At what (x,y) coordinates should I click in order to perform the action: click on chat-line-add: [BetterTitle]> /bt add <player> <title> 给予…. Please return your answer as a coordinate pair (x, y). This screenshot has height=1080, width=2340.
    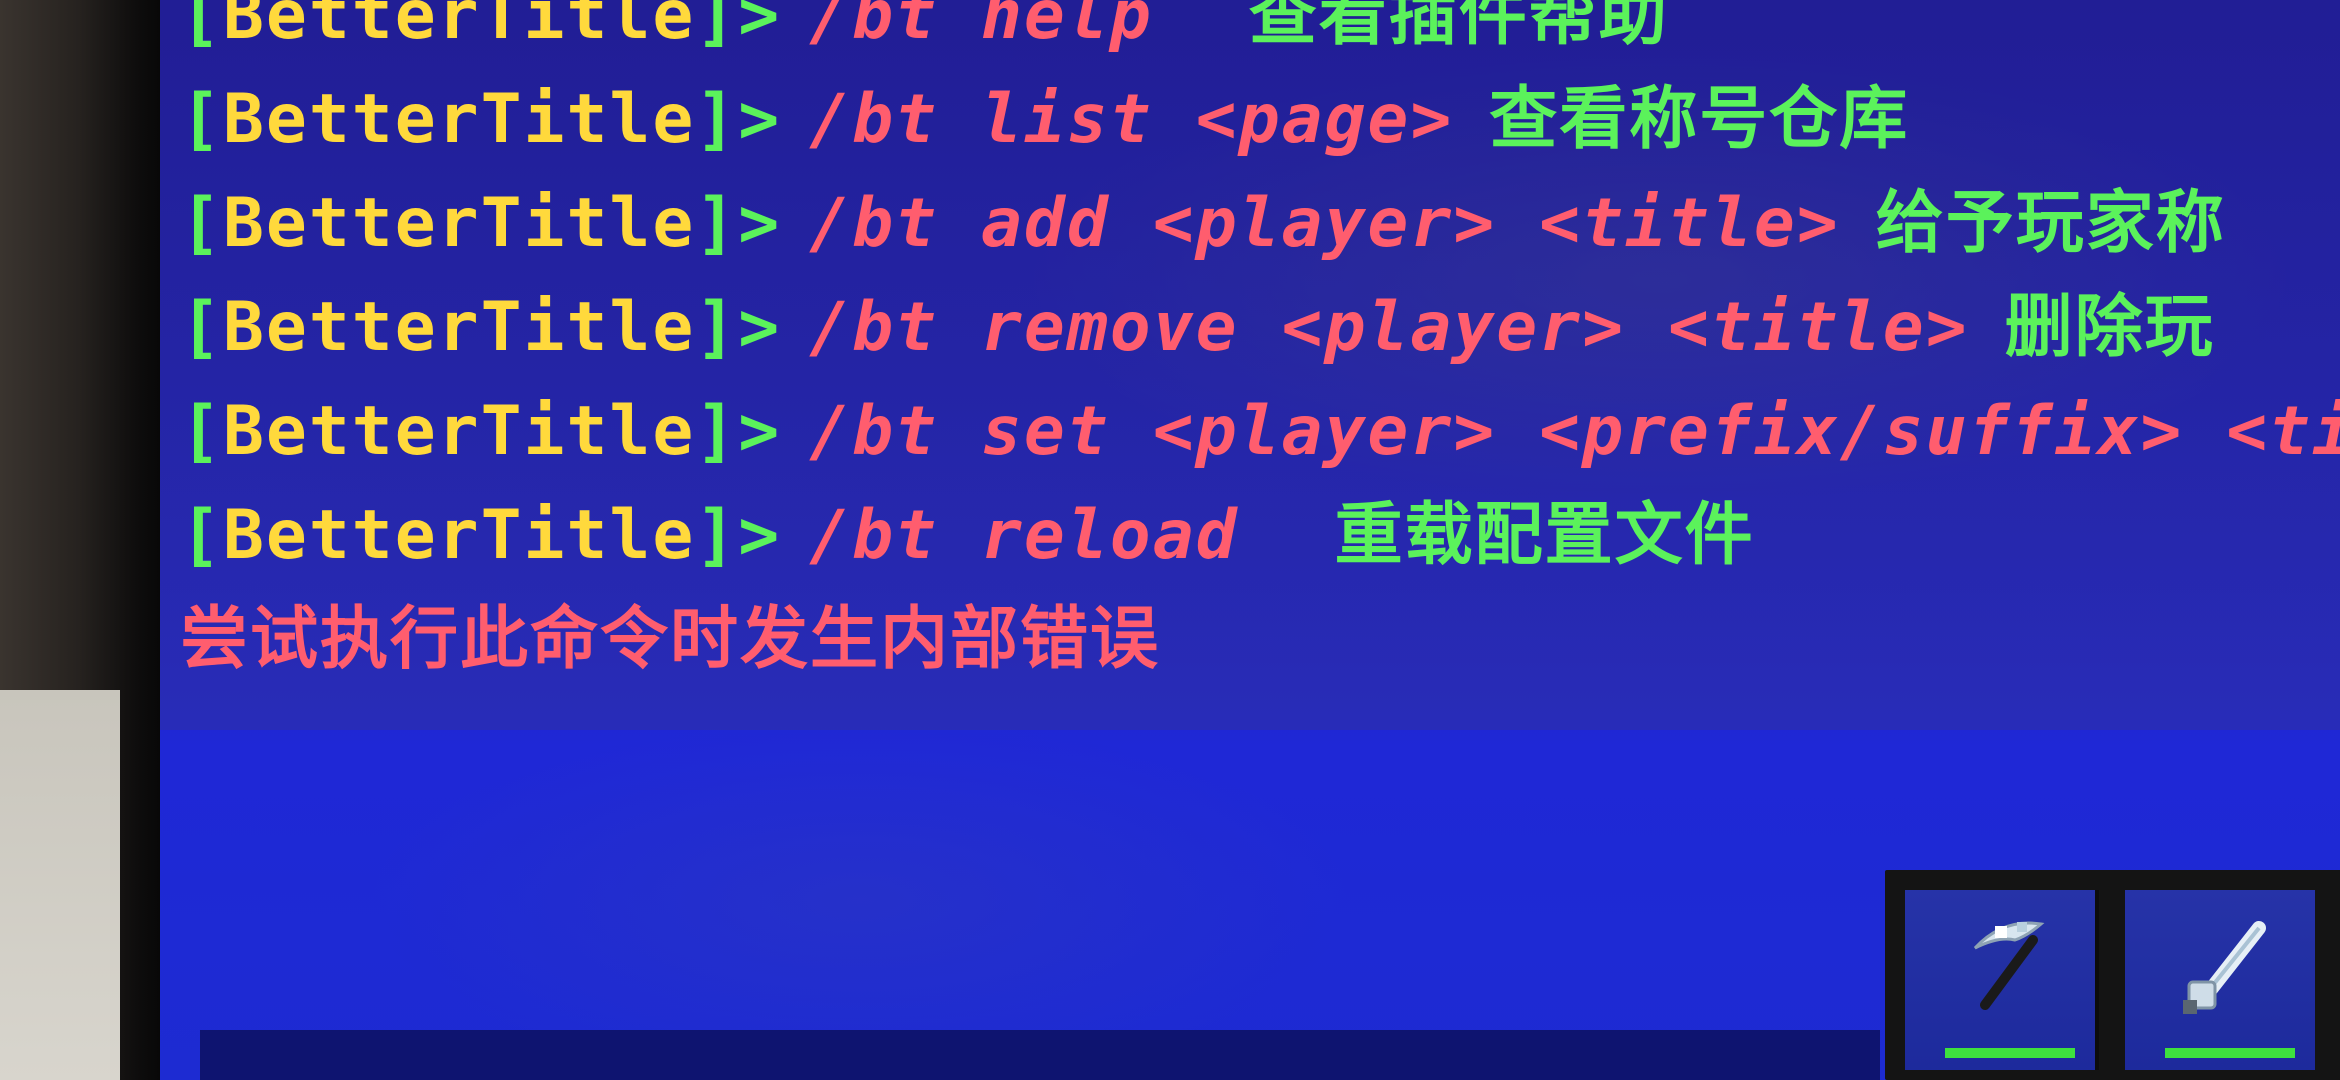
    Looking at the image, I should click on (1260, 224).